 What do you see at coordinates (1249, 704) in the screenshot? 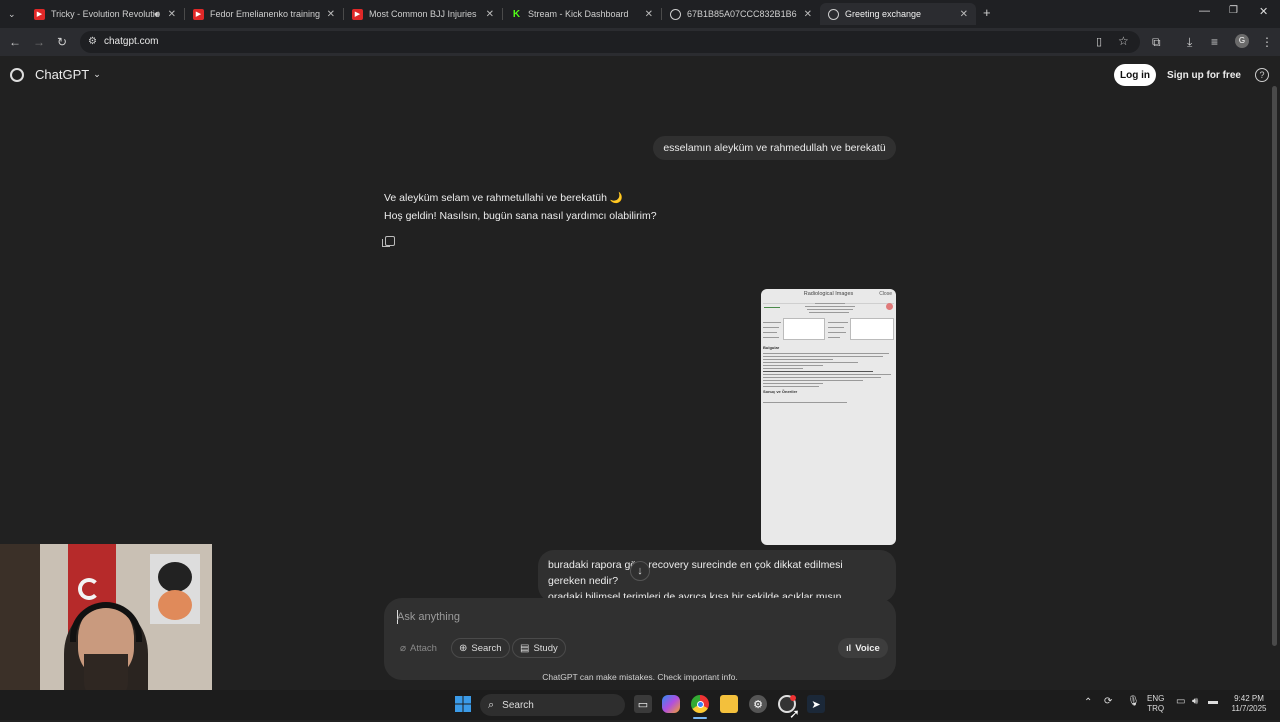
I see `clock: 9:42 PM 11/7/2025` at bounding box center [1249, 704].